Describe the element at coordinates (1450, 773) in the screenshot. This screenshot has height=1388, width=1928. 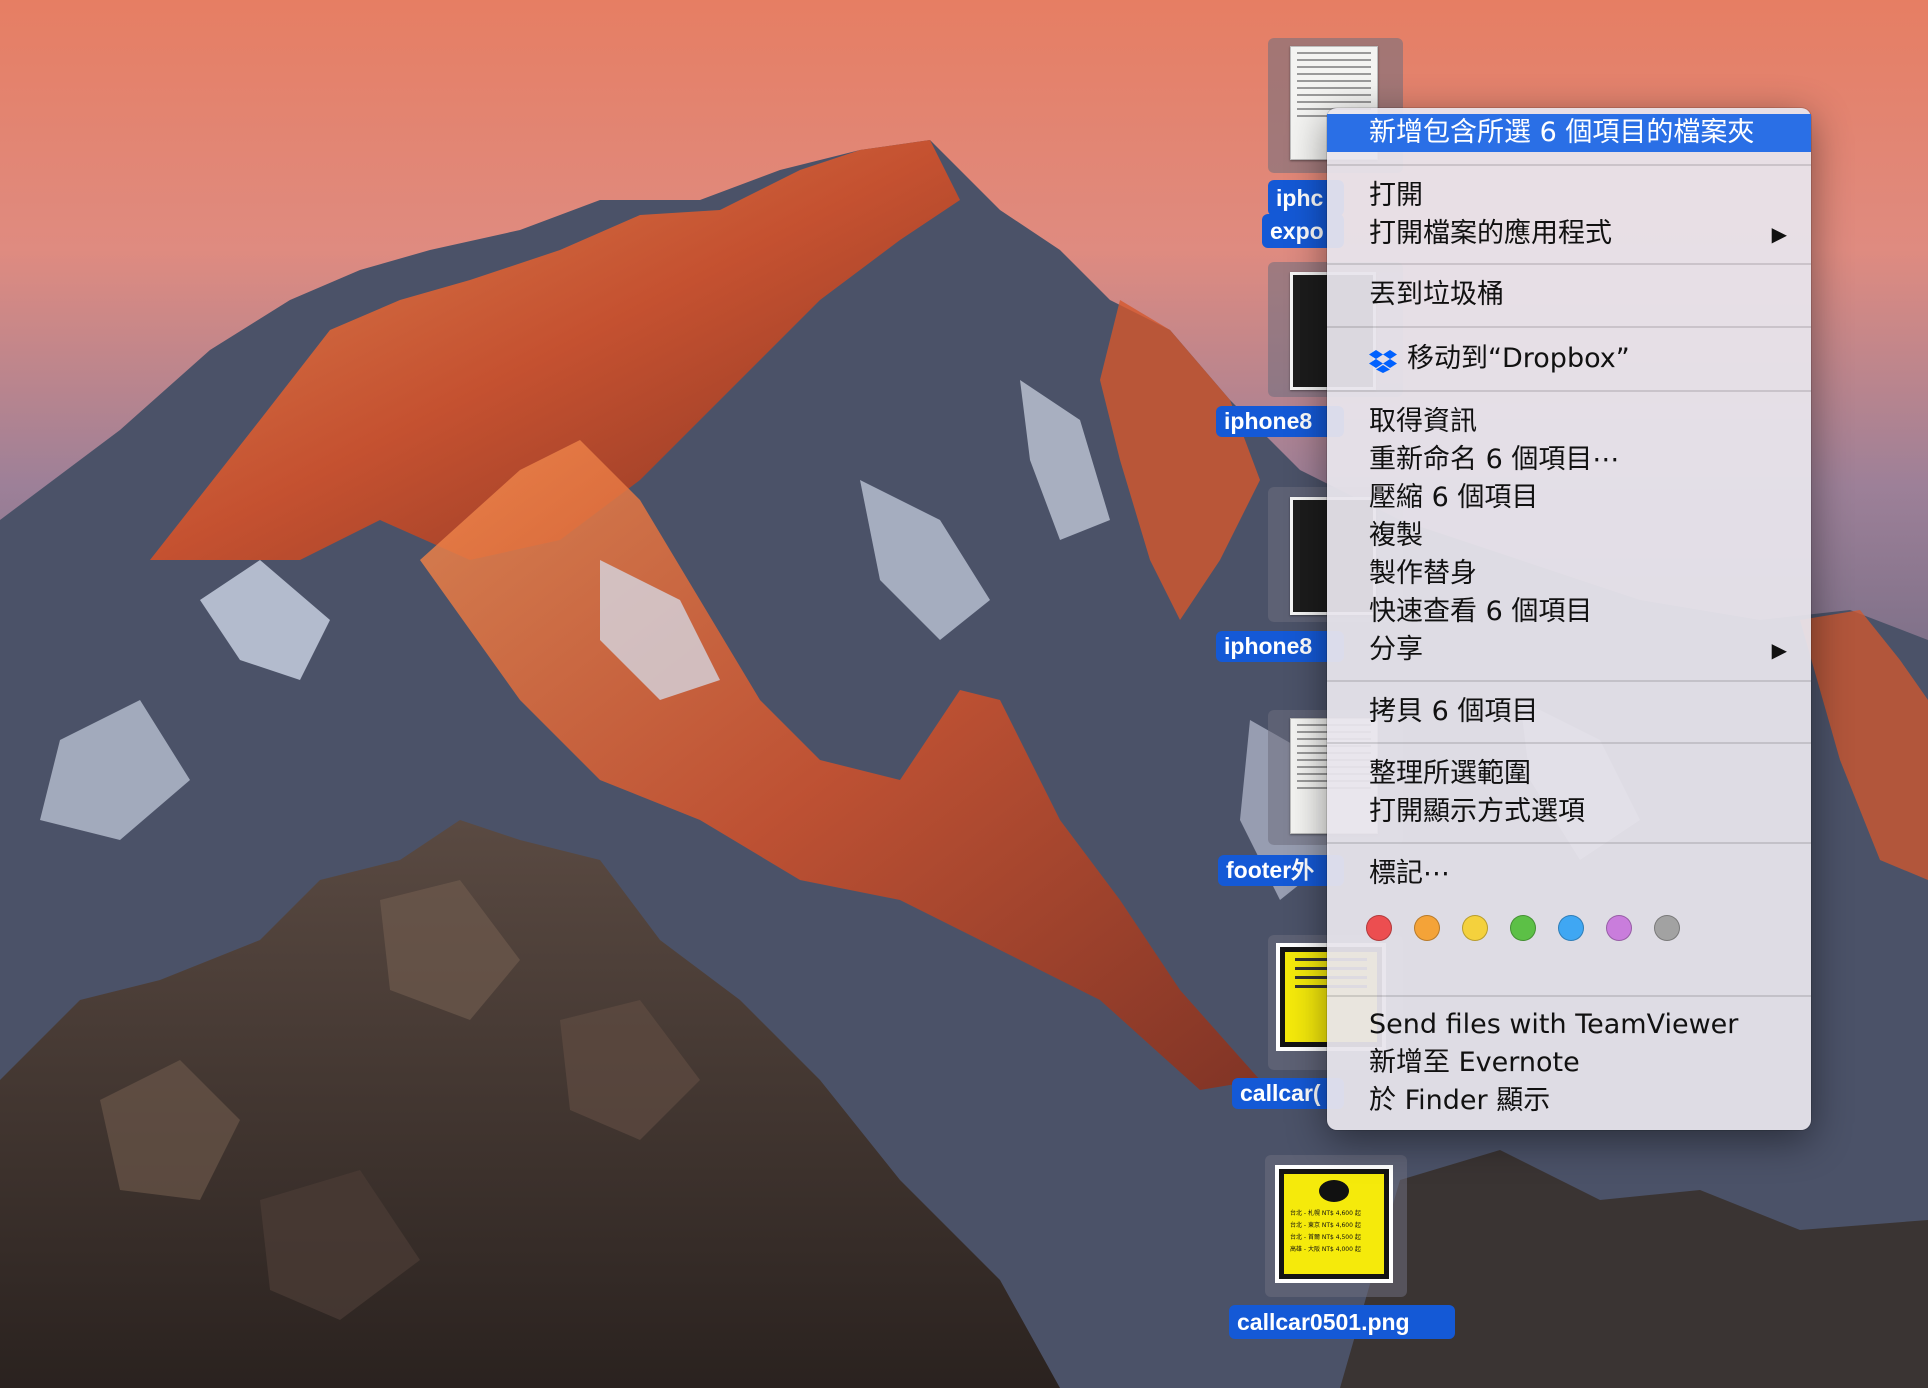
I see `menu-item-label: 整理所選範圍` at that location.